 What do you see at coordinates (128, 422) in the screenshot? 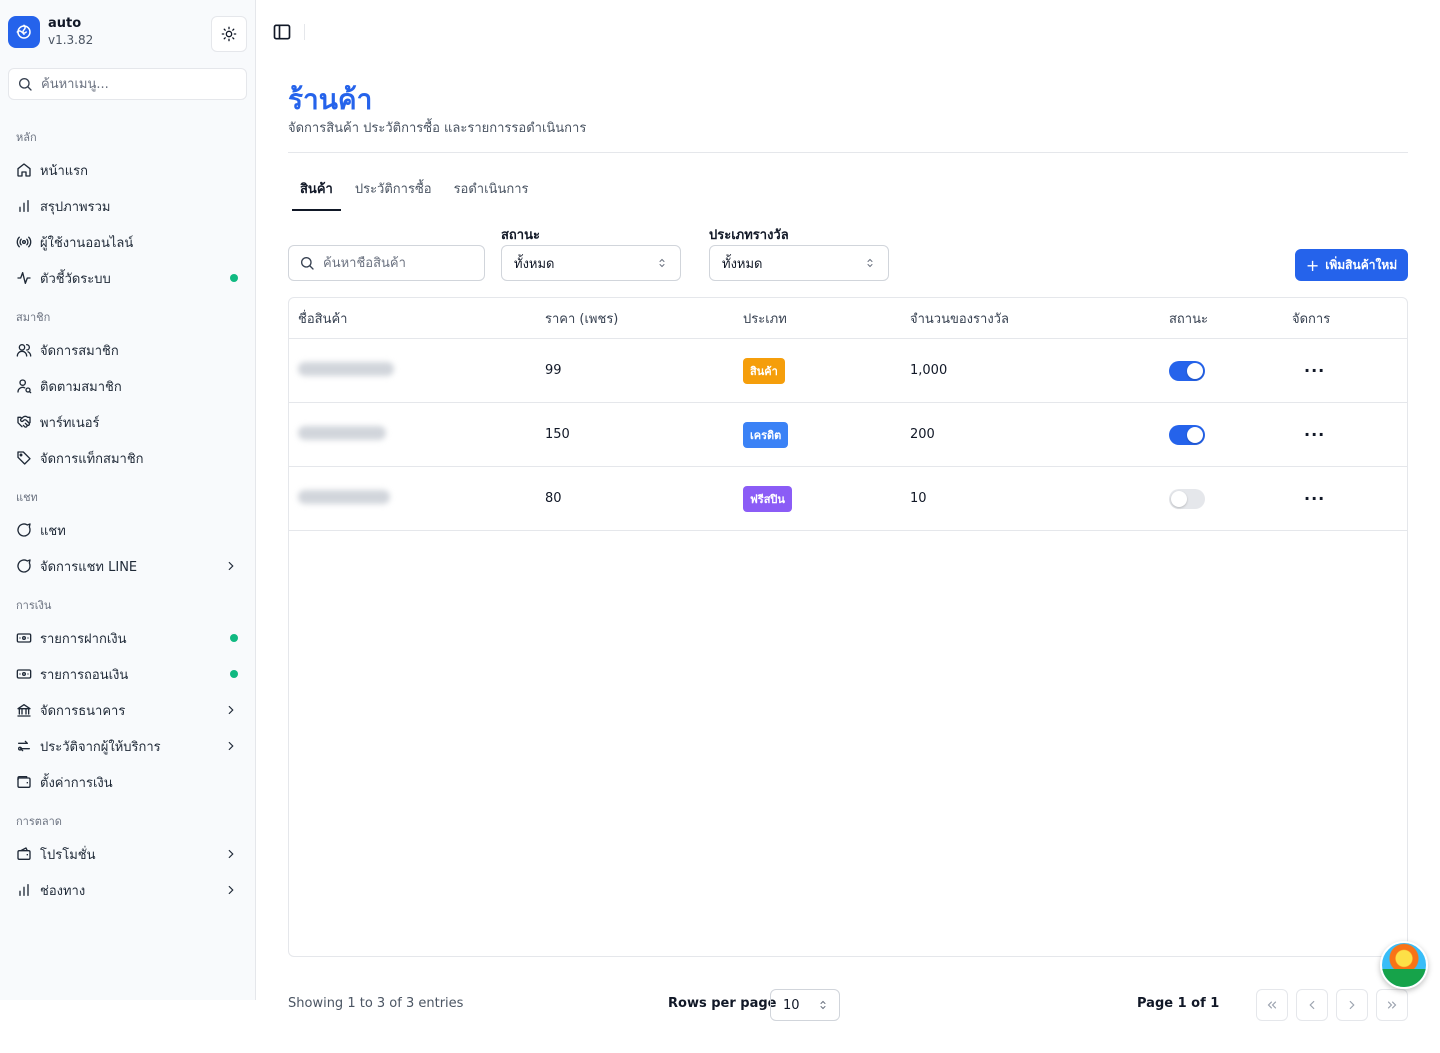
I see `sidebar-item-partners: พาร์ทเนอร์` at bounding box center [128, 422].